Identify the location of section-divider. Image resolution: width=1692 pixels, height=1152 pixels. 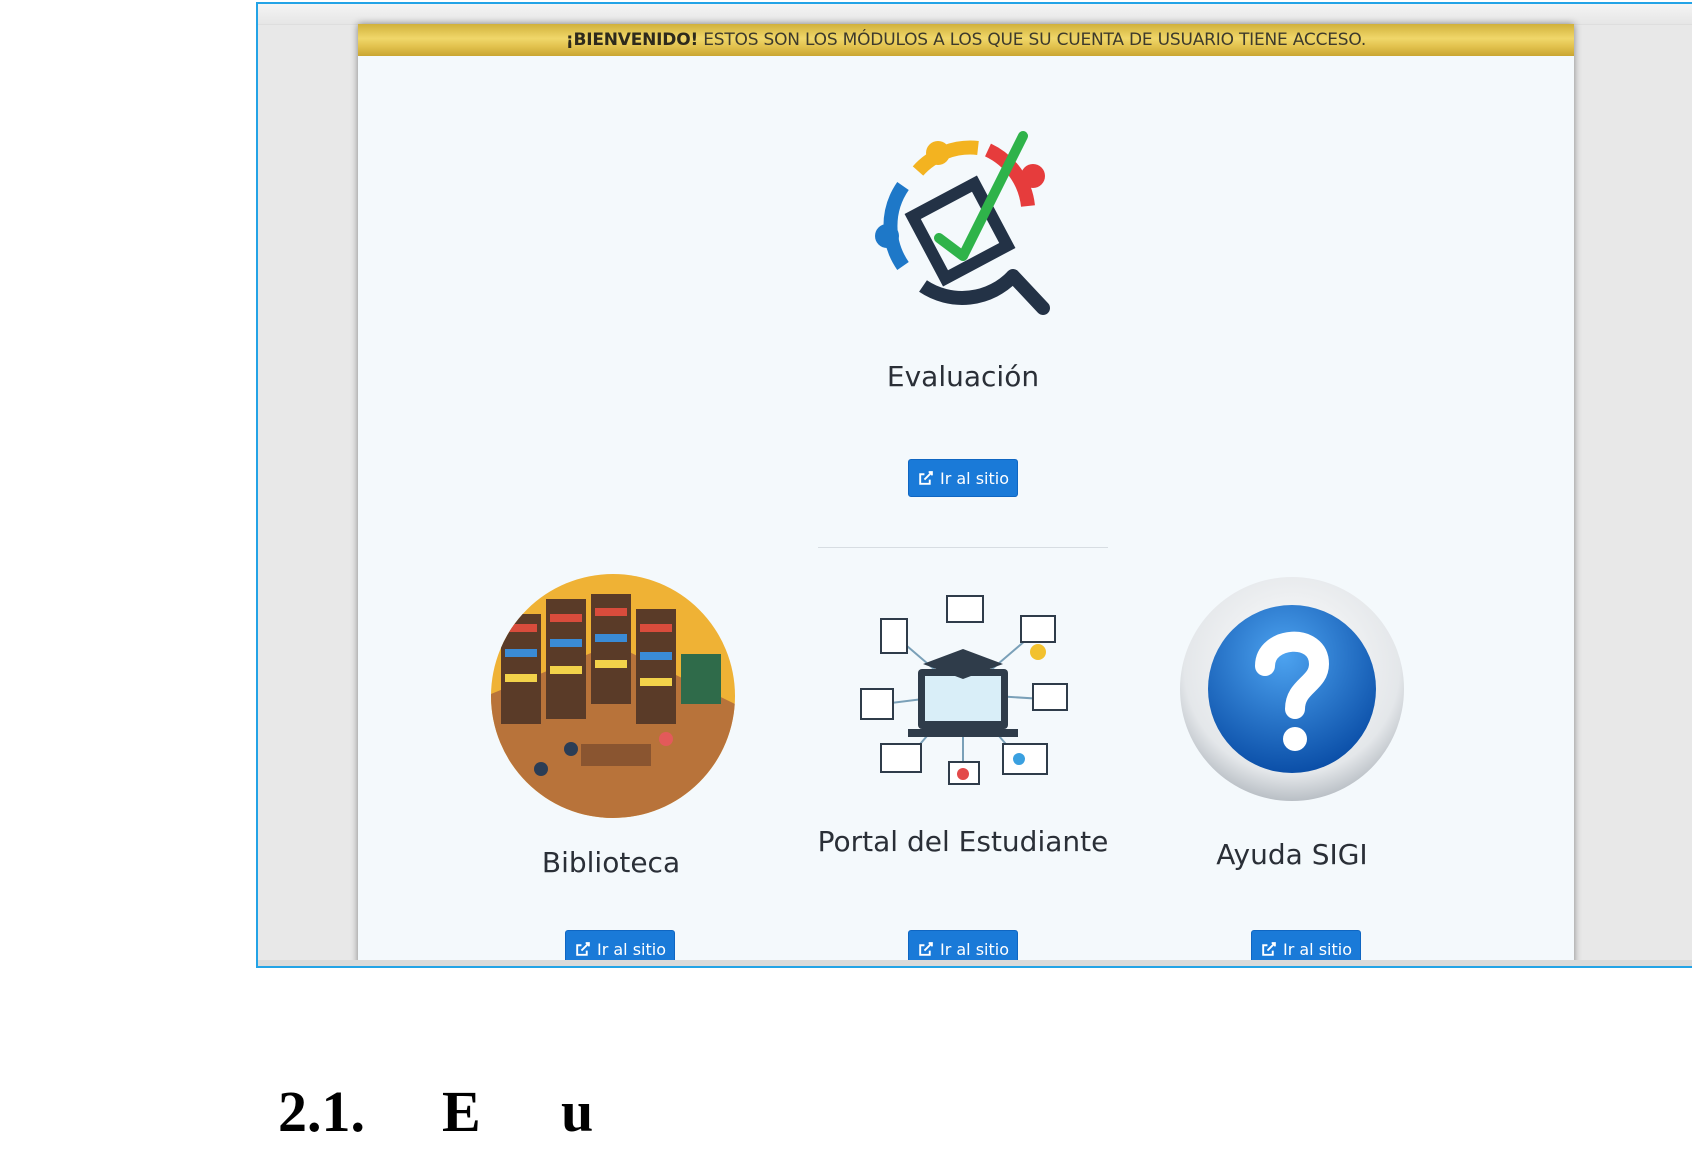
(963, 547).